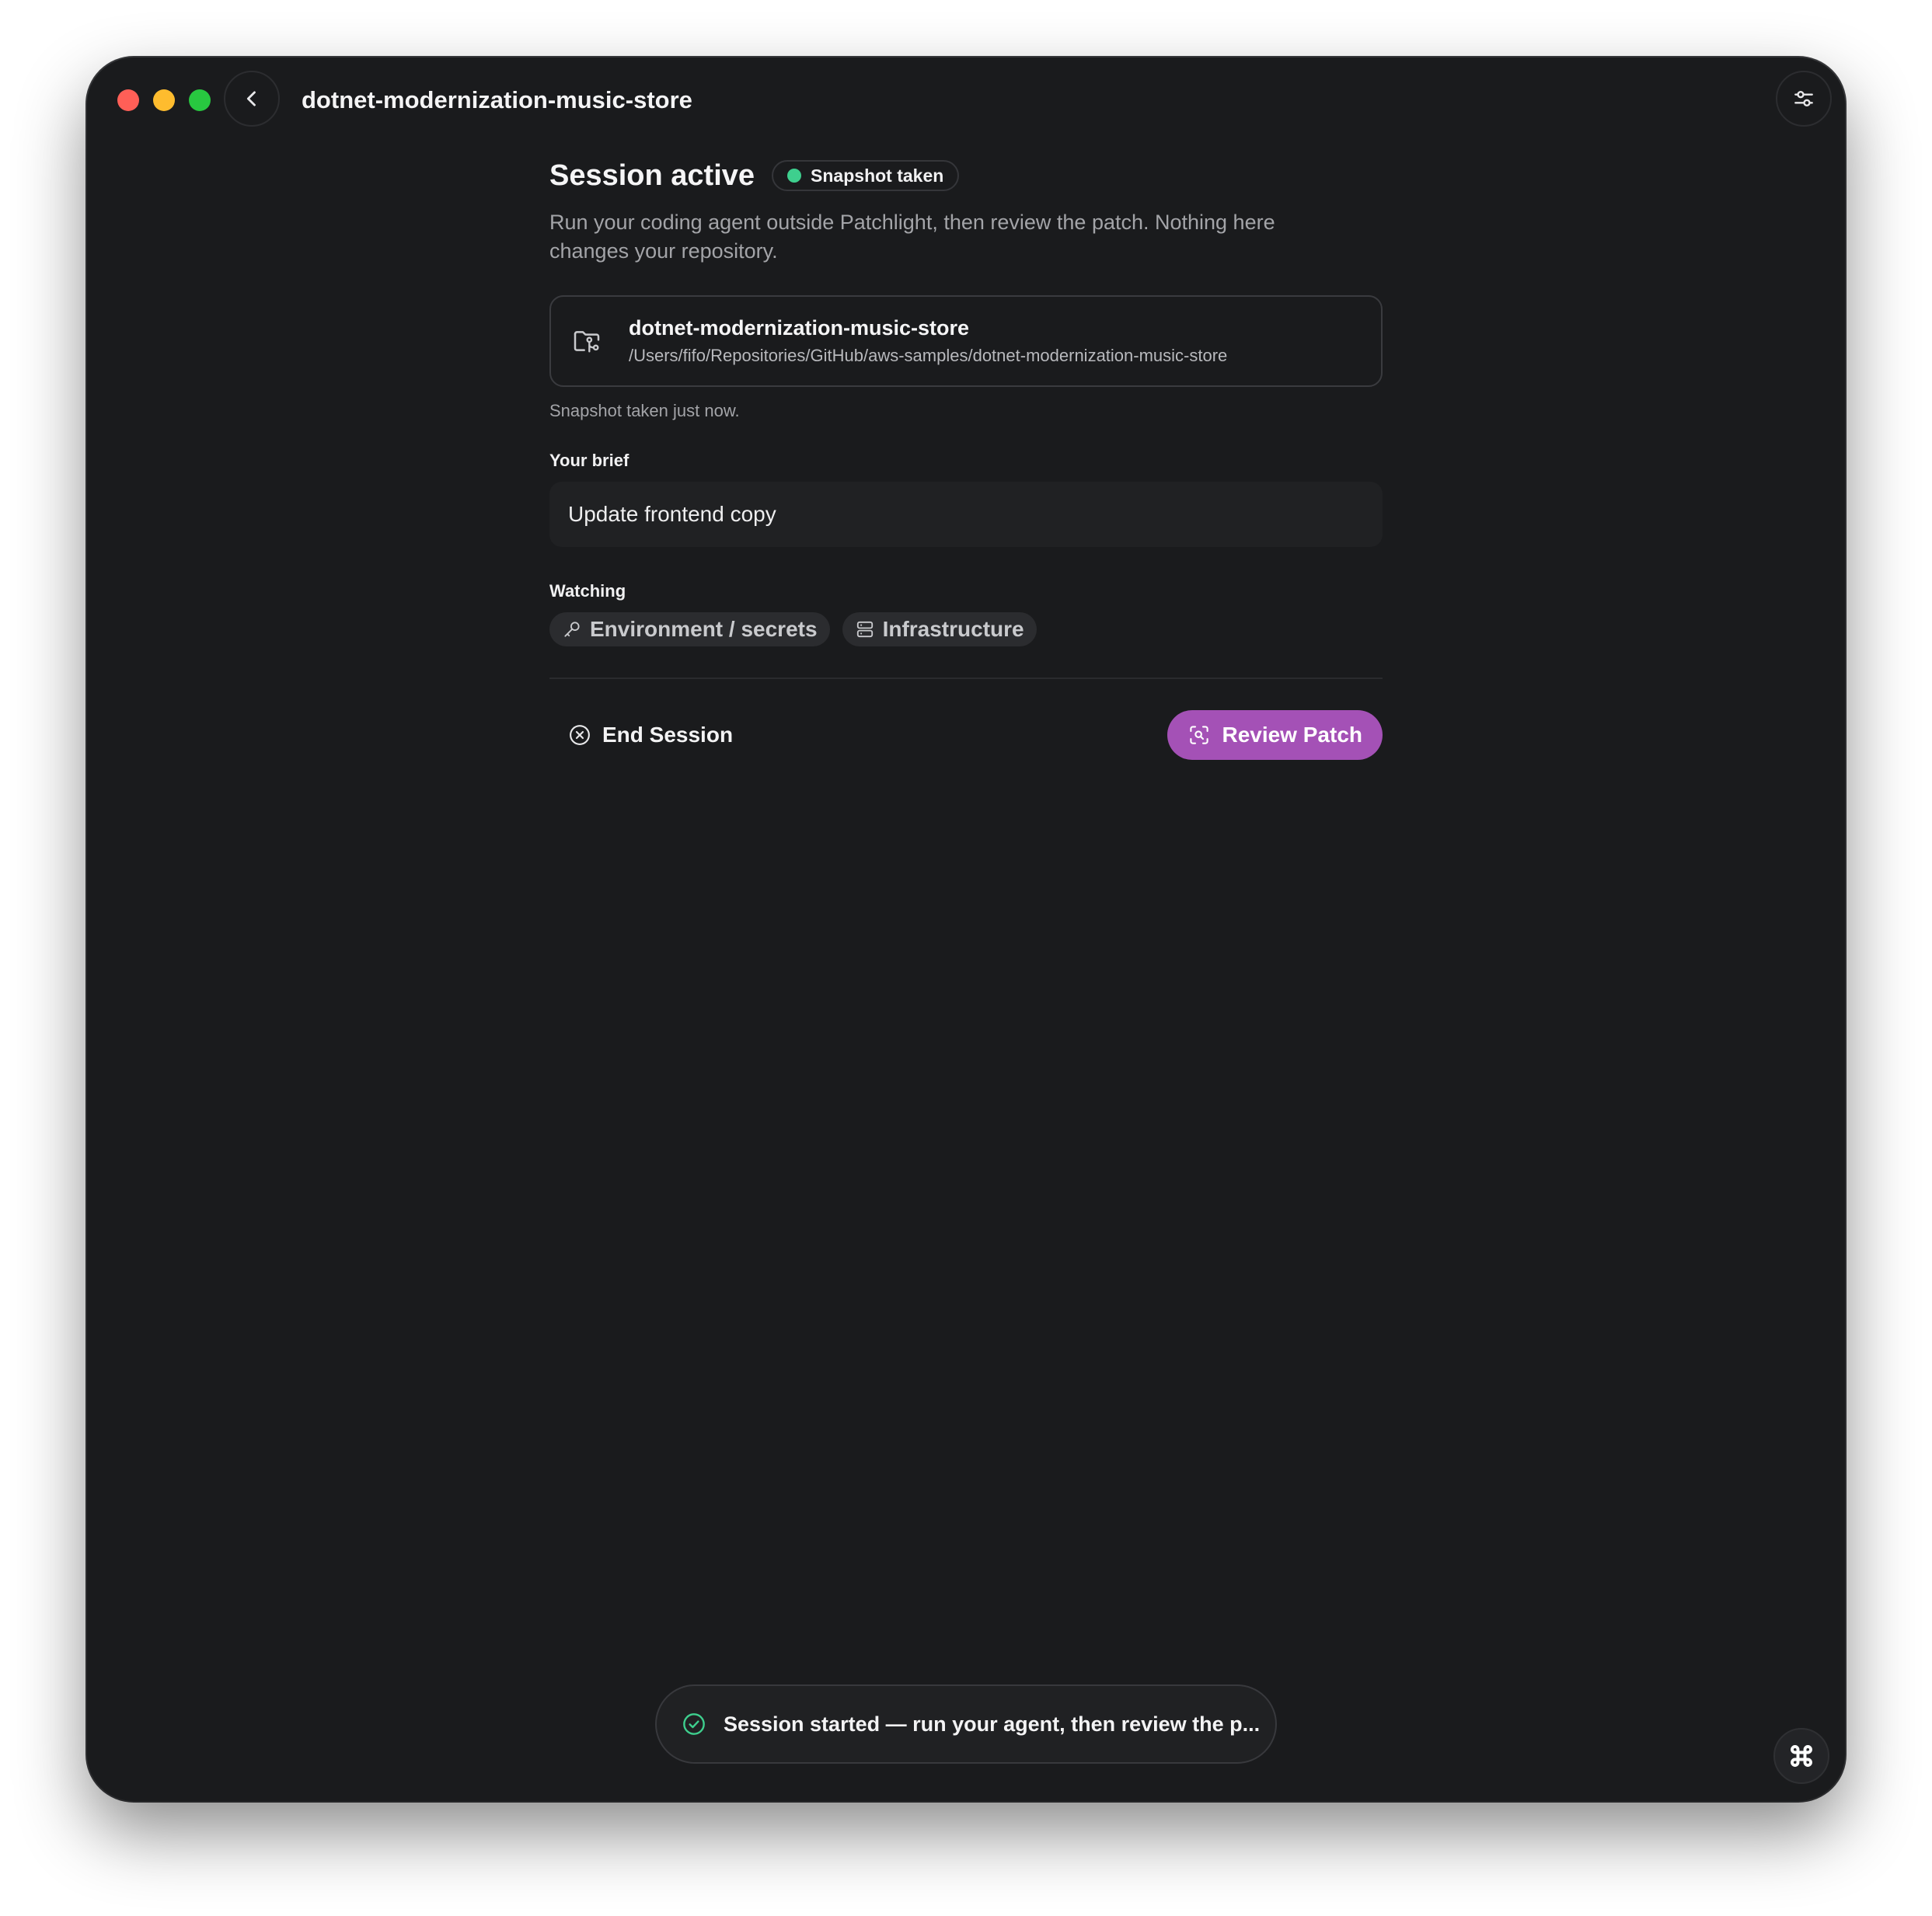  What do you see at coordinates (497, 99) in the screenshot?
I see `window-title: dotnet-modernization-music-store` at bounding box center [497, 99].